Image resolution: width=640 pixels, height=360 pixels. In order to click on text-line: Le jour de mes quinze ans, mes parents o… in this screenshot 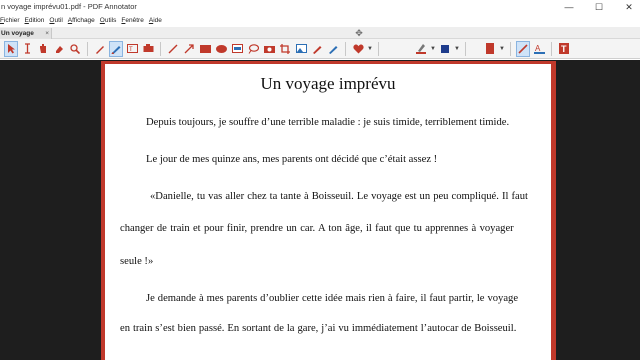, I will do `click(292, 159)`.